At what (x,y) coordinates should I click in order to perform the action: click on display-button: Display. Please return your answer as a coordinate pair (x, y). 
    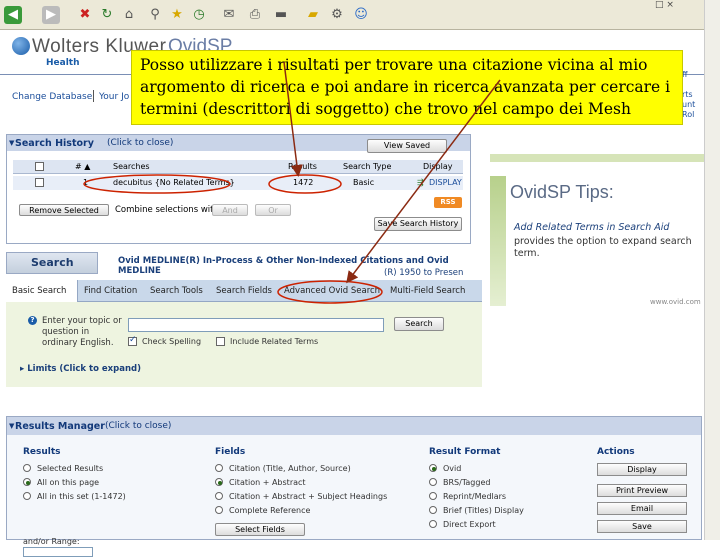
    Looking at the image, I should click on (642, 469).